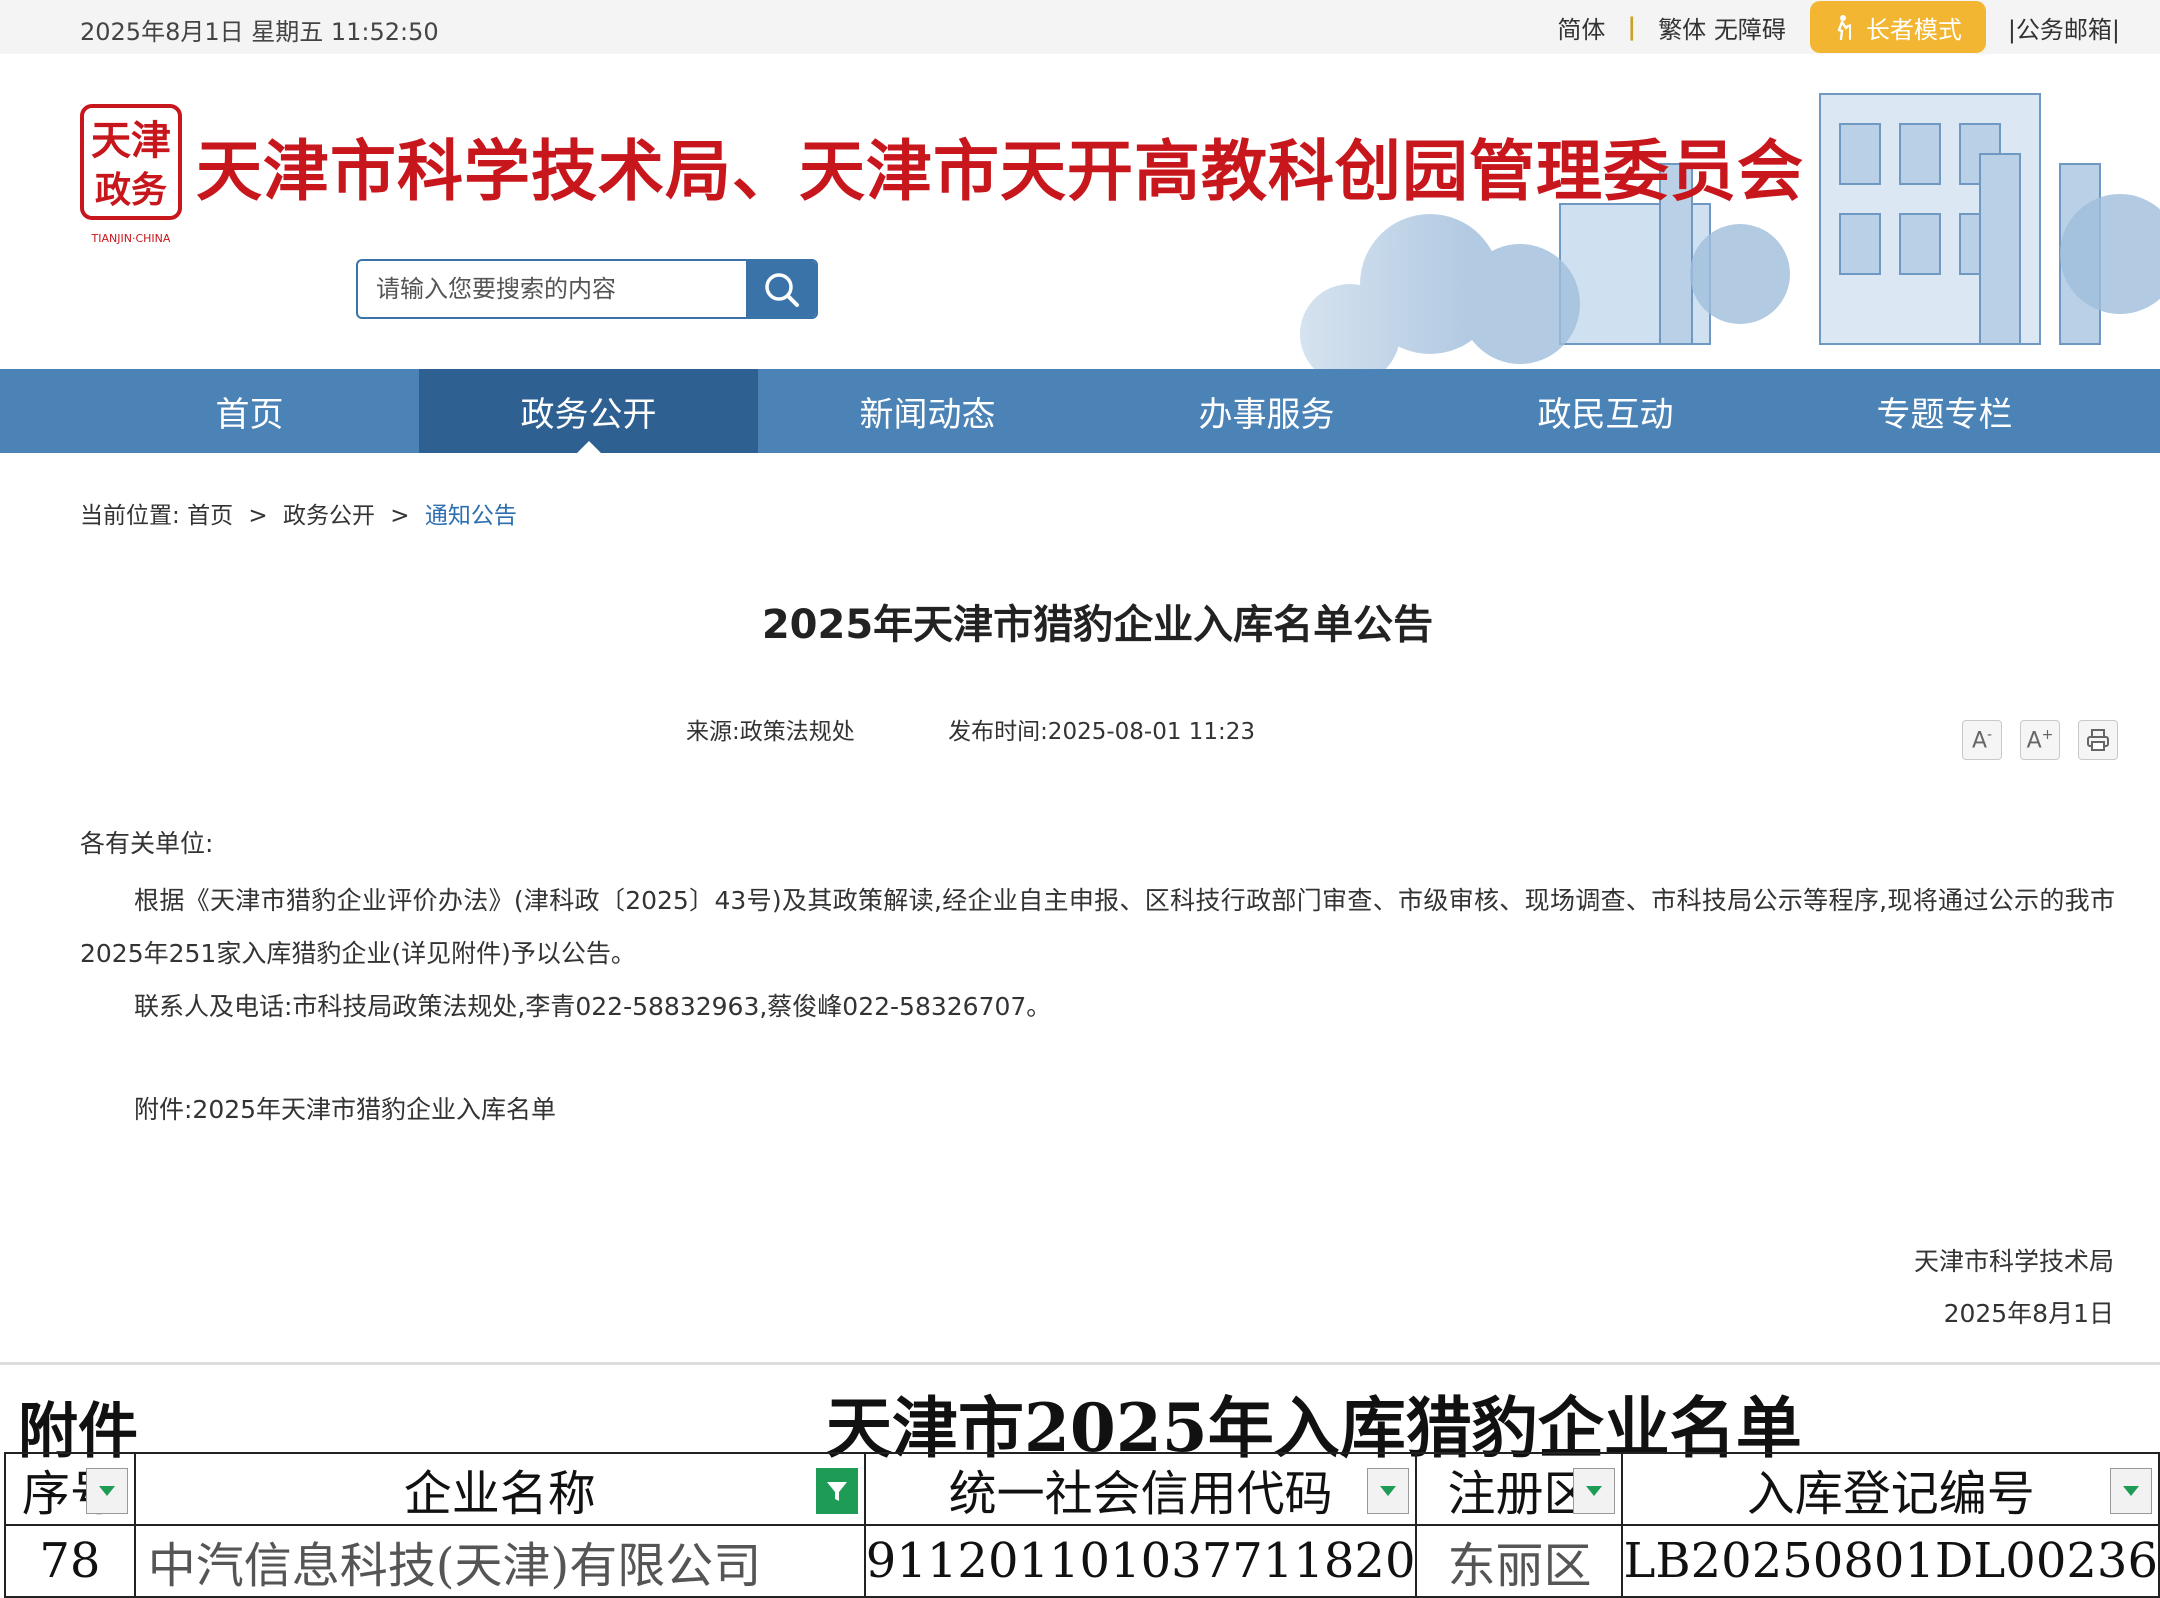 Image resolution: width=2160 pixels, height=1598 pixels. Describe the element at coordinates (2028, 1313) in the screenshot. I see `article-sign-date: 2025年8月1日` at that location.